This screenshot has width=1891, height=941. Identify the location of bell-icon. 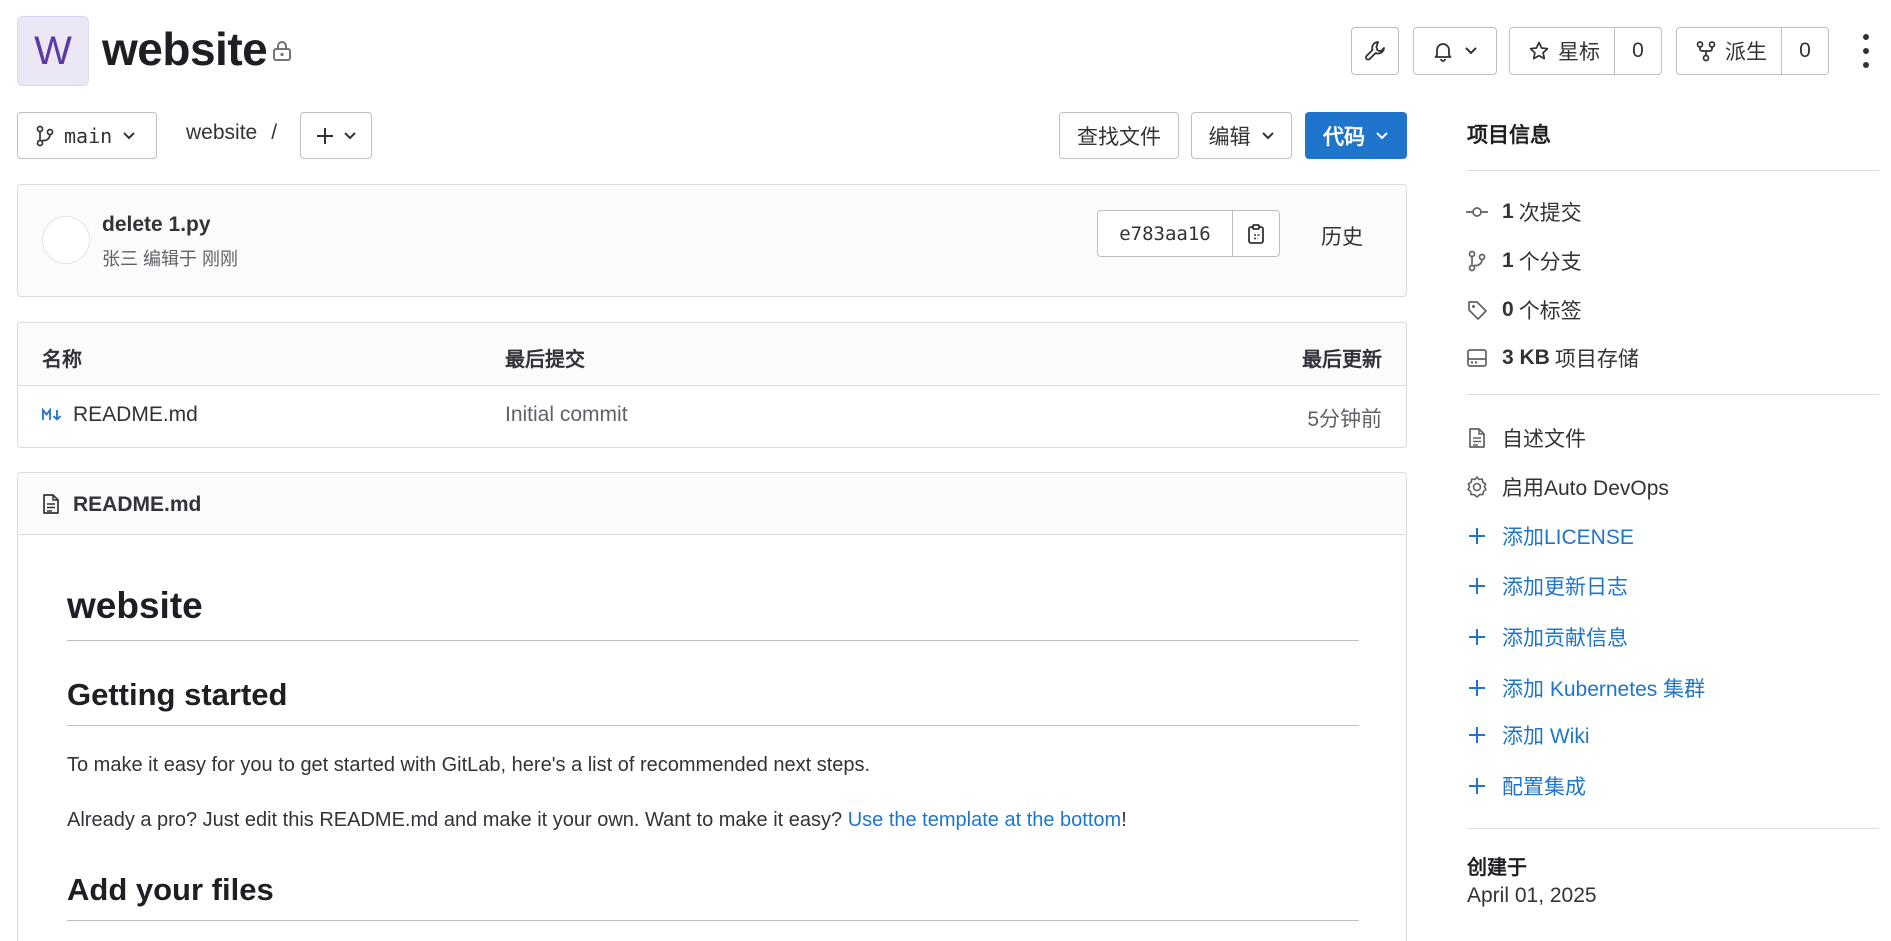
(1443, 51).